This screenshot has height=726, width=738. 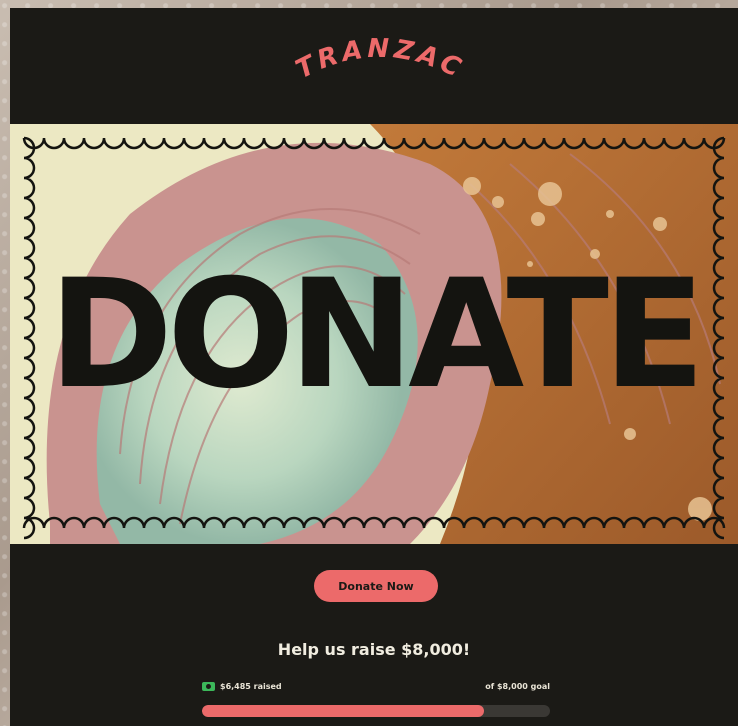 I want to click on progress-bar, so click(x=376, y=711).